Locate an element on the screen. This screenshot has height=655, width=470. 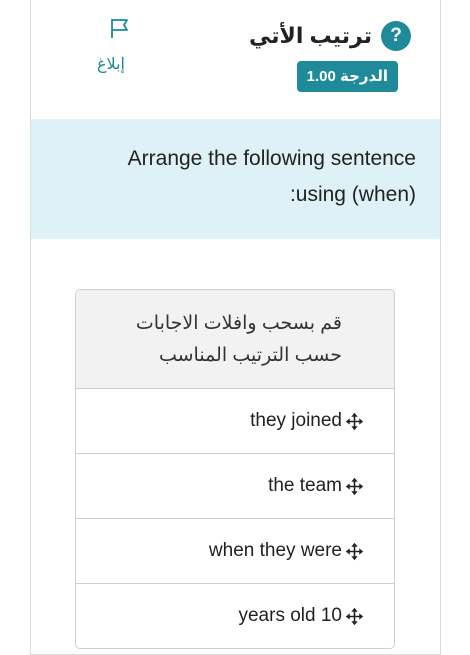
ordering-item: they joined is located at coordinates (235, 421).